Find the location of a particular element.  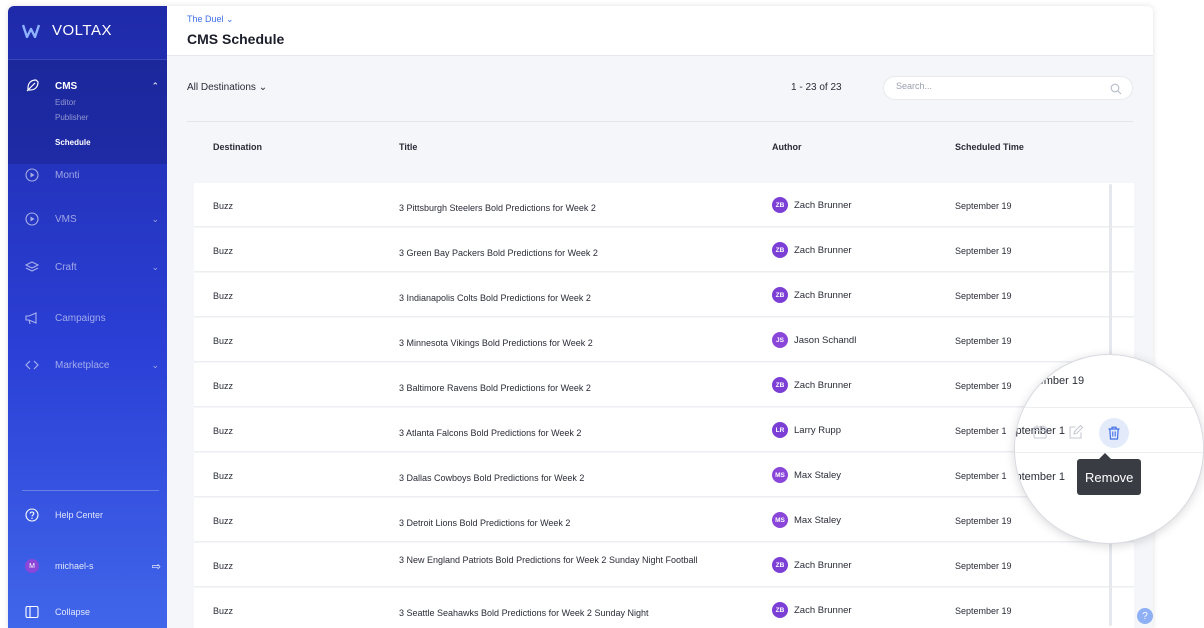

sidebar-item-campaigns: Campaigns is located at coordinates (87, 318).